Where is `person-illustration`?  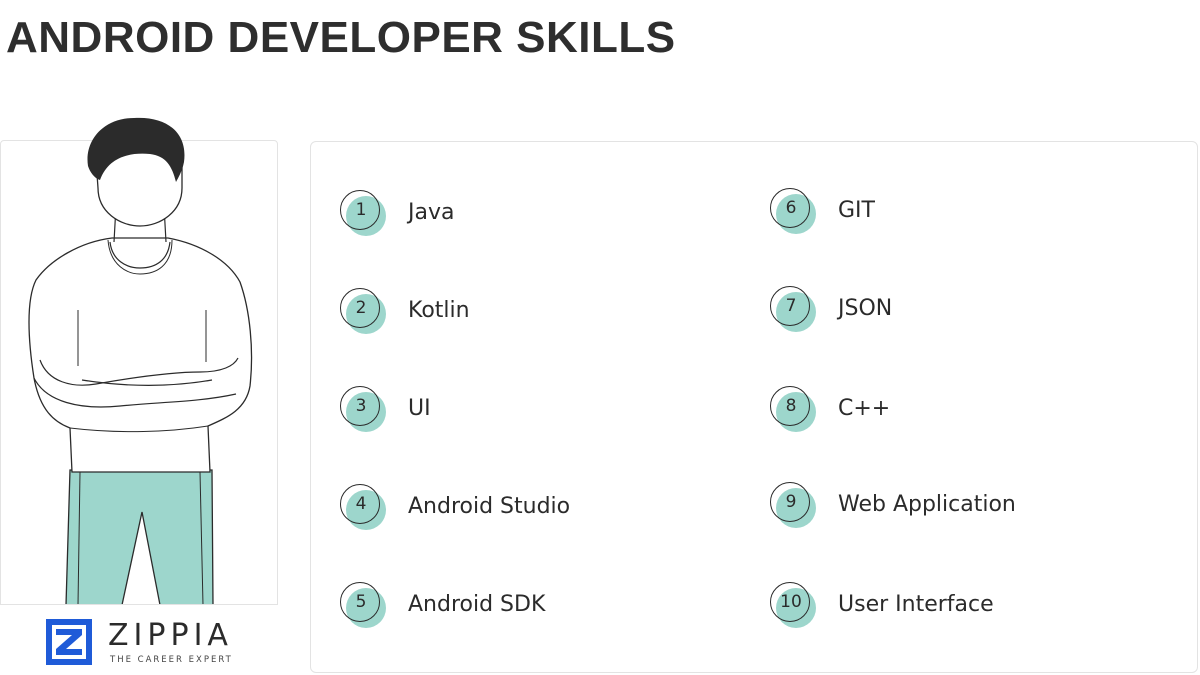
person-illustration is located at coordinates (140, 361).